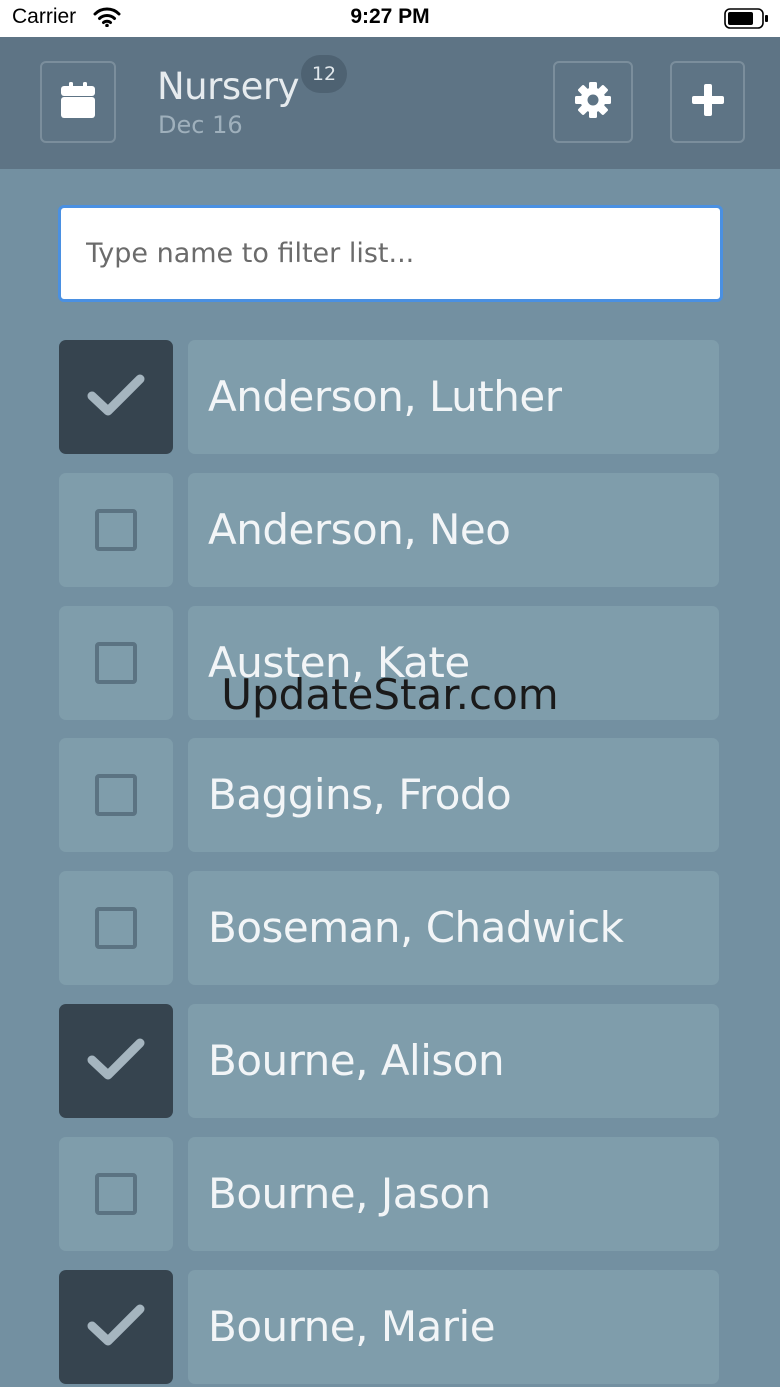  Describe the element at coordinates (747, 21) in the screenshot. I see `battery-icon` at that location.